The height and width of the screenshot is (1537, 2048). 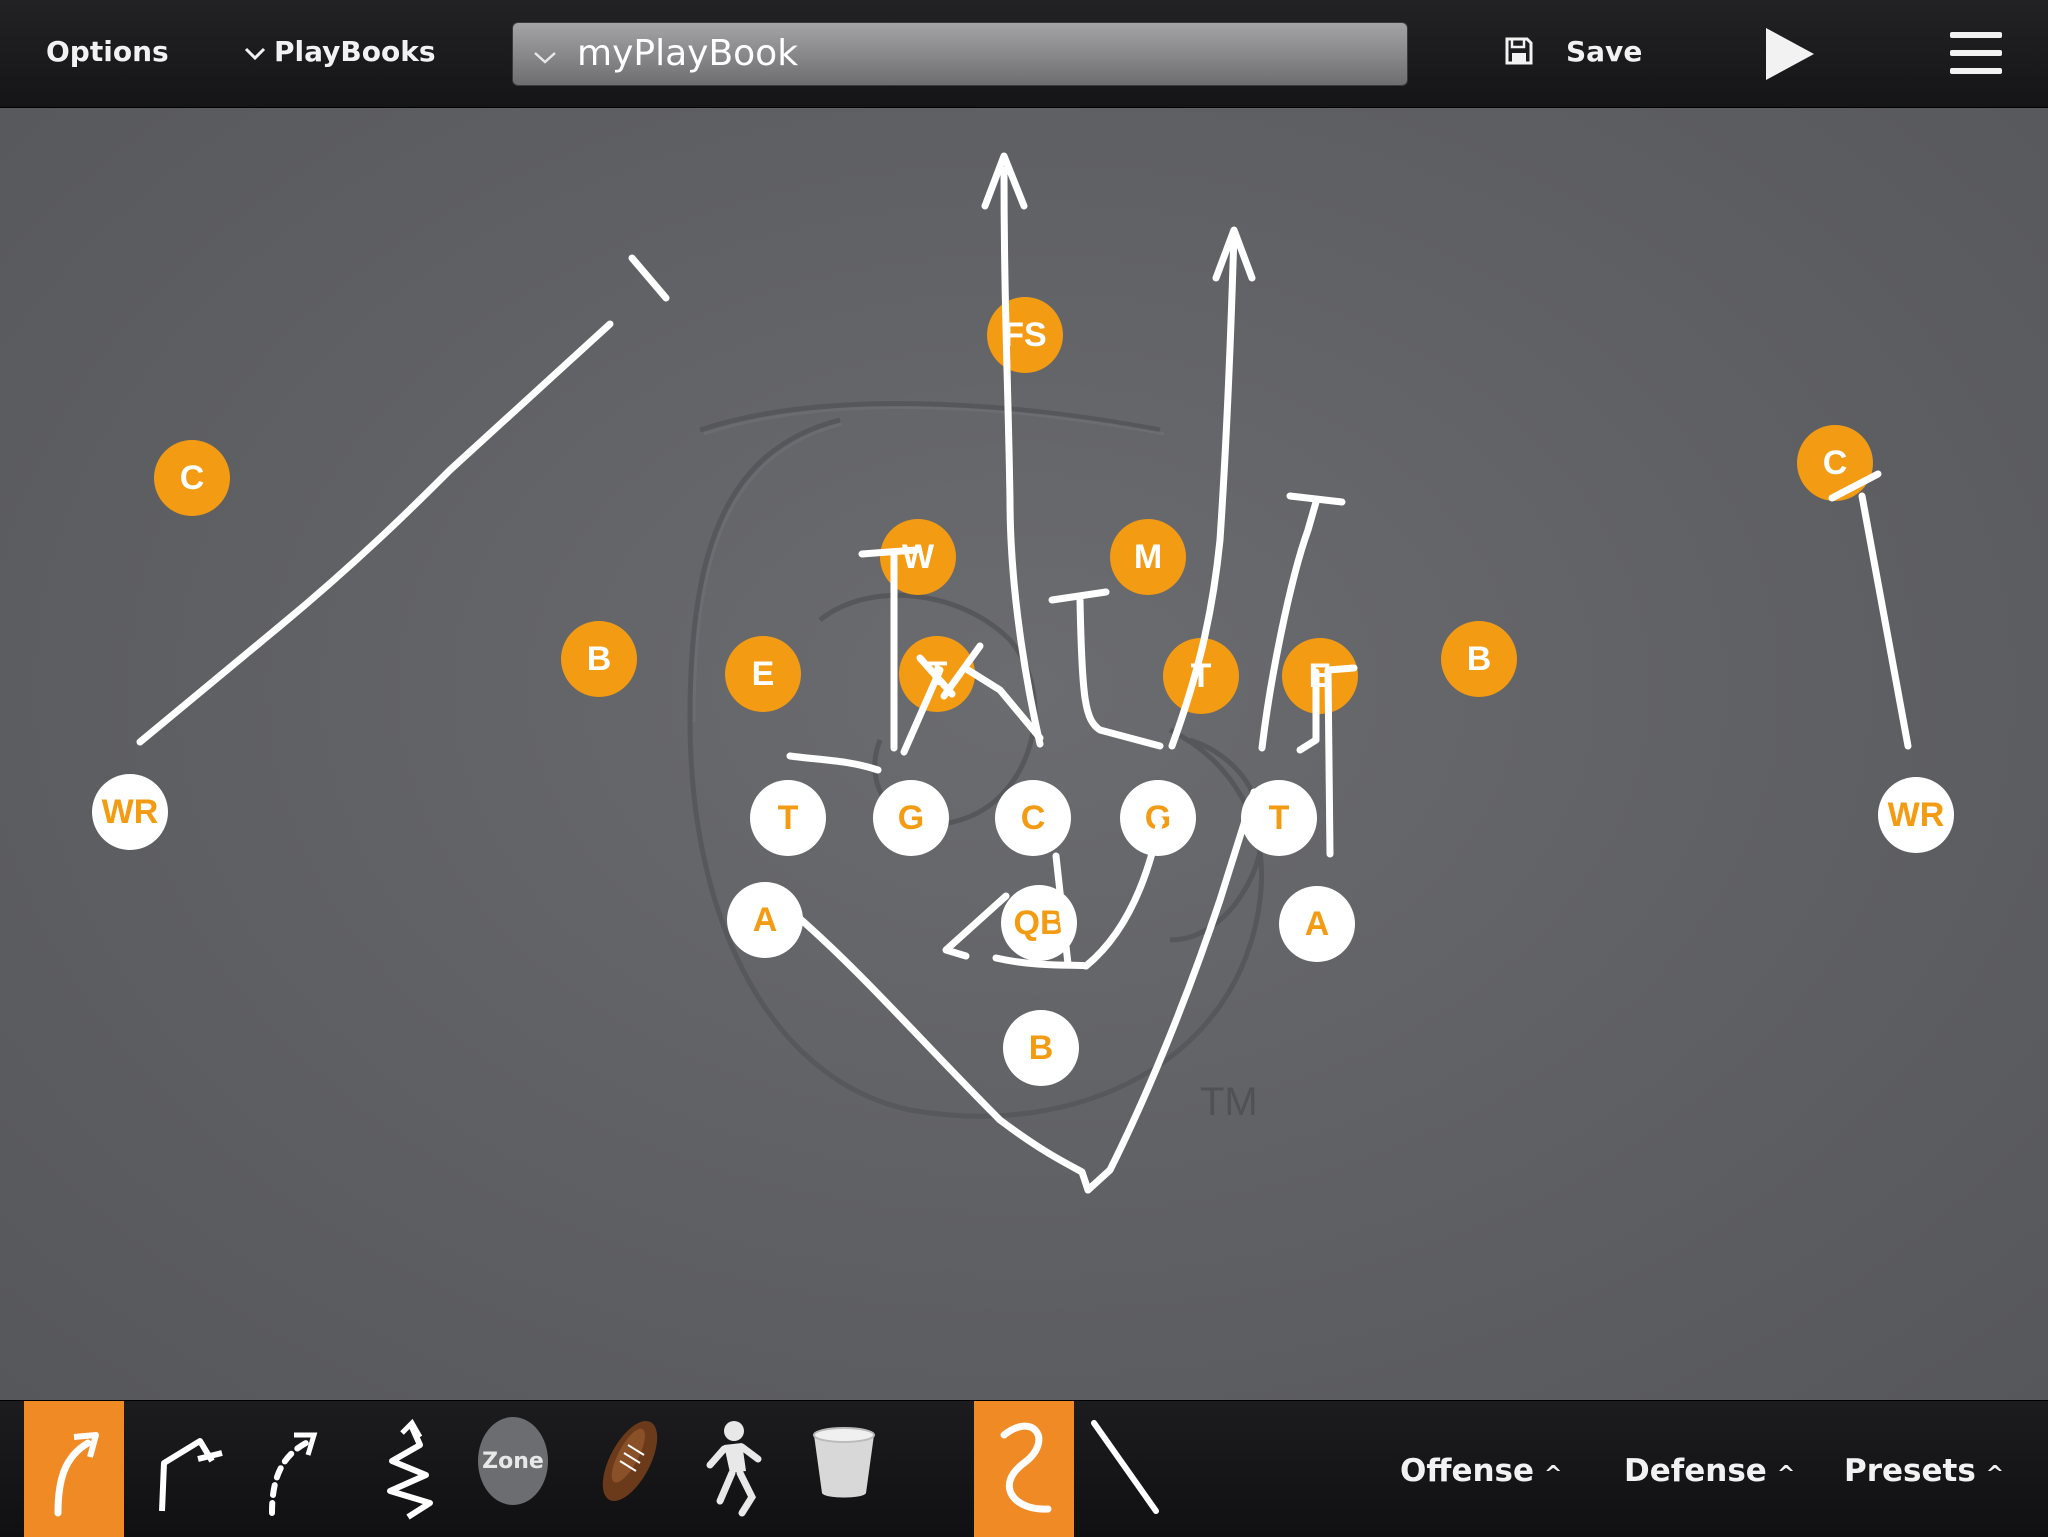 I want to click on curved-arrow-icon, so click(x=76, y=1474).